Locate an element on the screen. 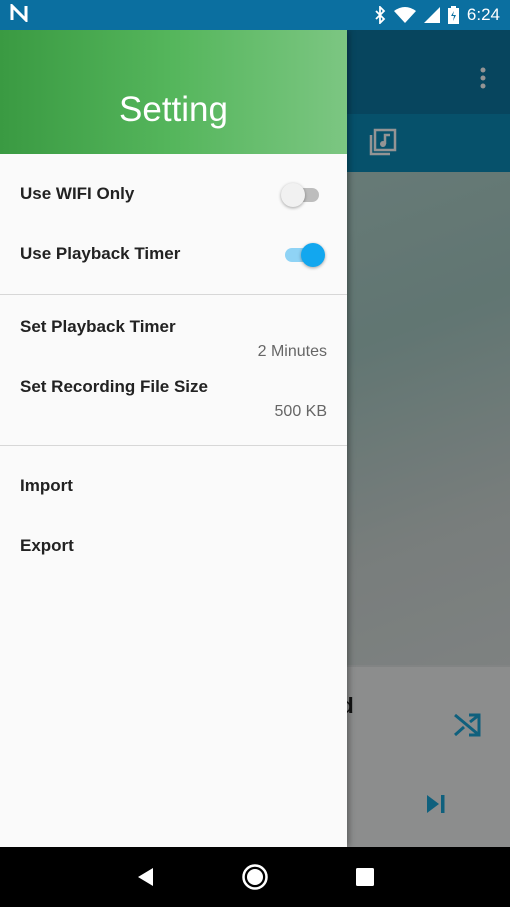  back-icon is located at coordinates (145, 877).